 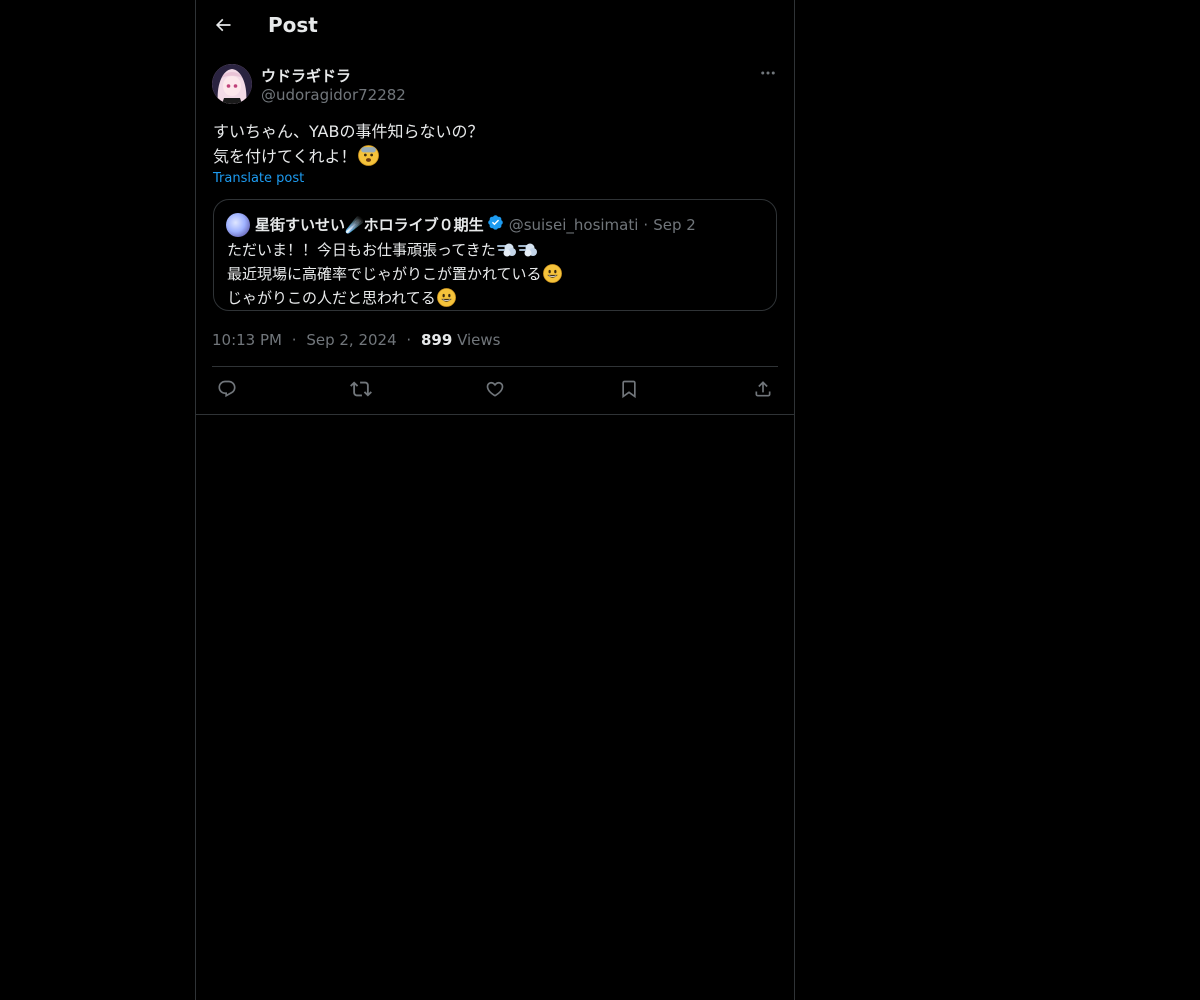 I want to click on post-text-line: 気を付けてくれよ！, so click(x=493, y=158).